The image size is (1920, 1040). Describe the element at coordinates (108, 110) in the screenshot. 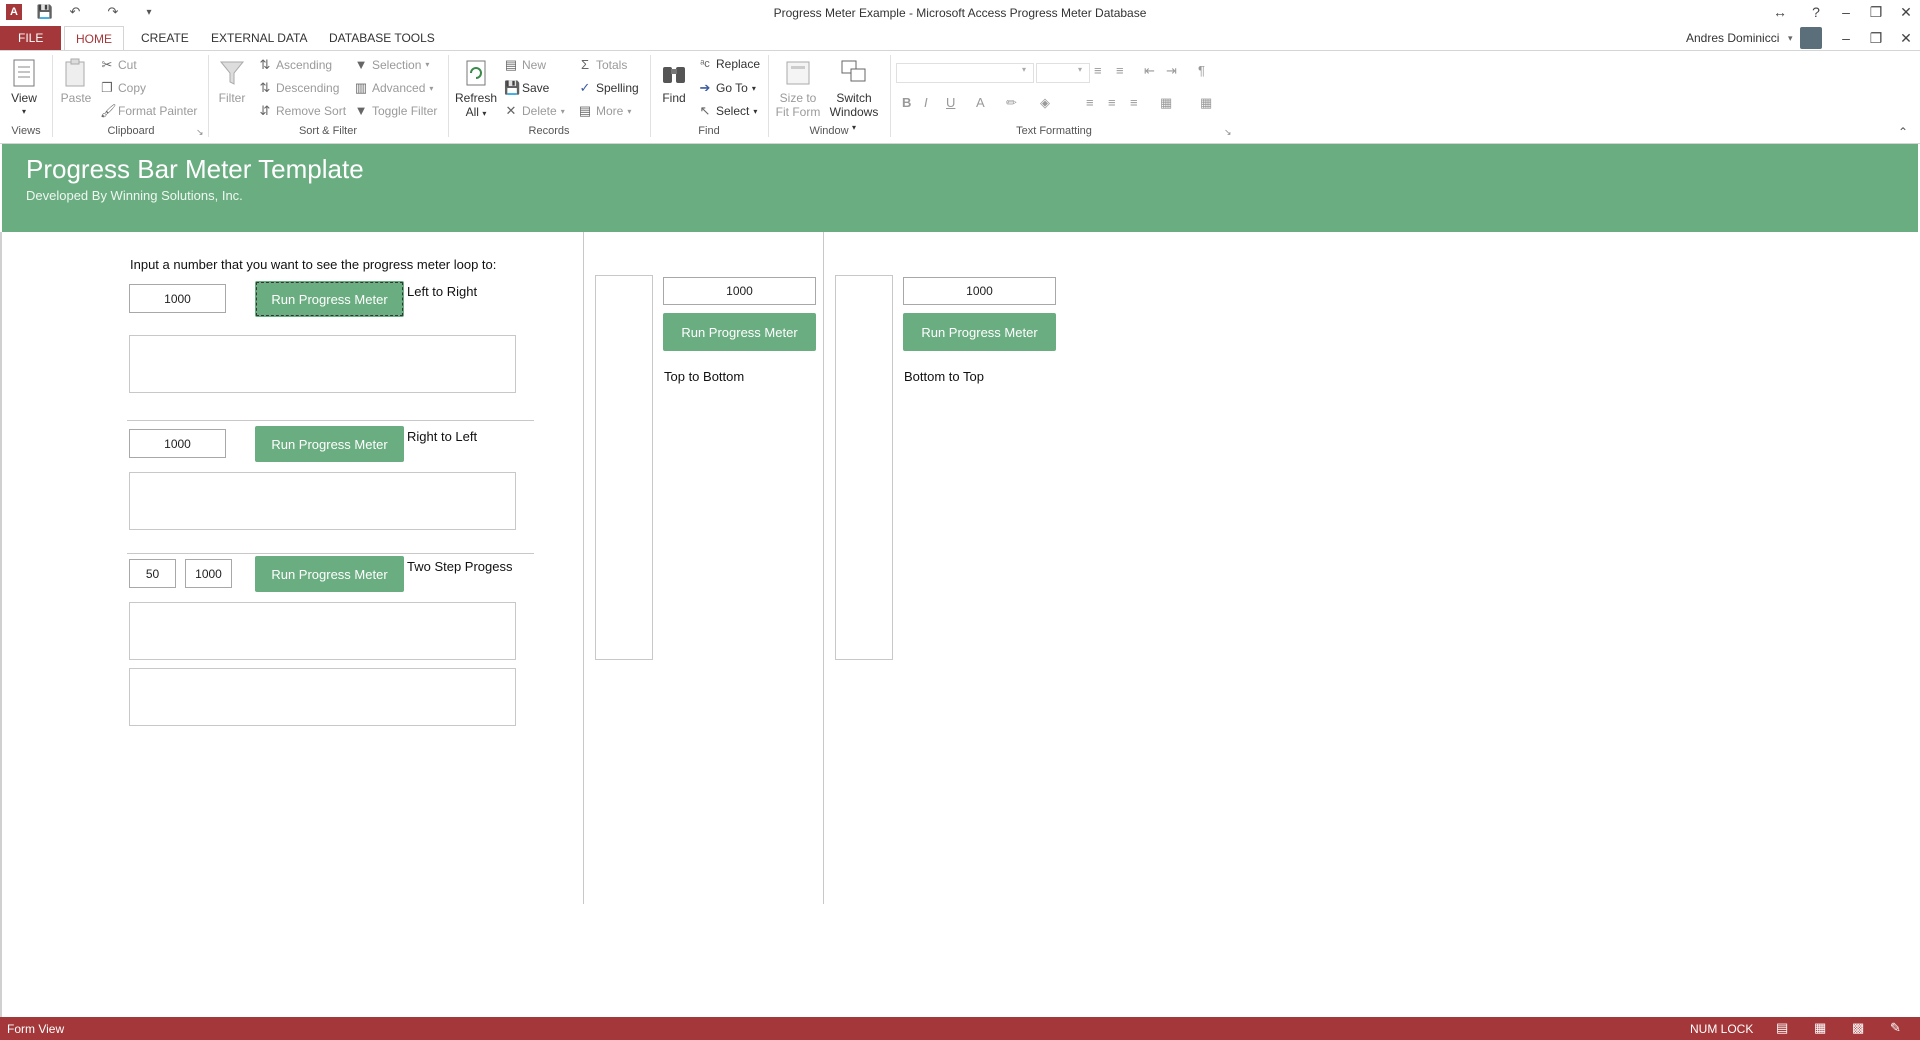

I see `brush-icon: 🖌` at that location.